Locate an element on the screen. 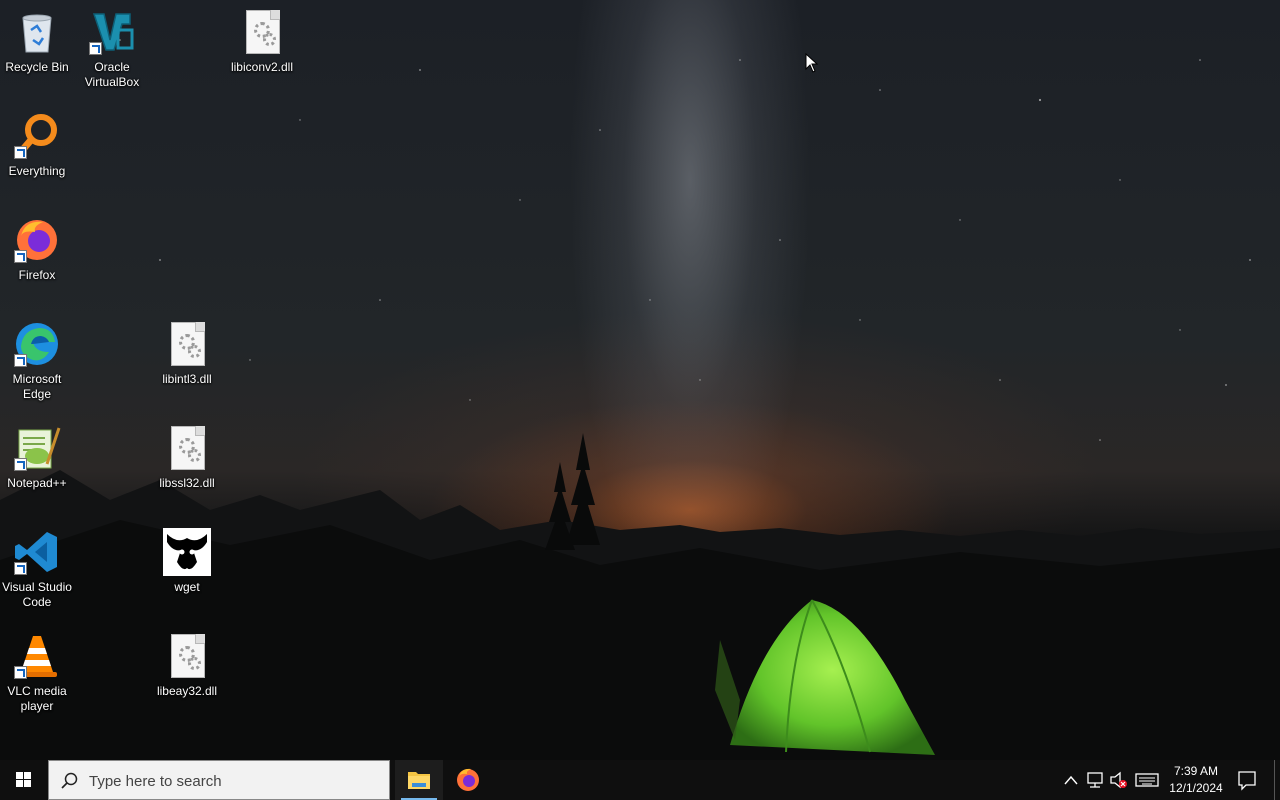 The height and width of the screenshot is (800, 1280). visual-studio-code-item: Visual Studio Code is located at coordinates (37, 569).